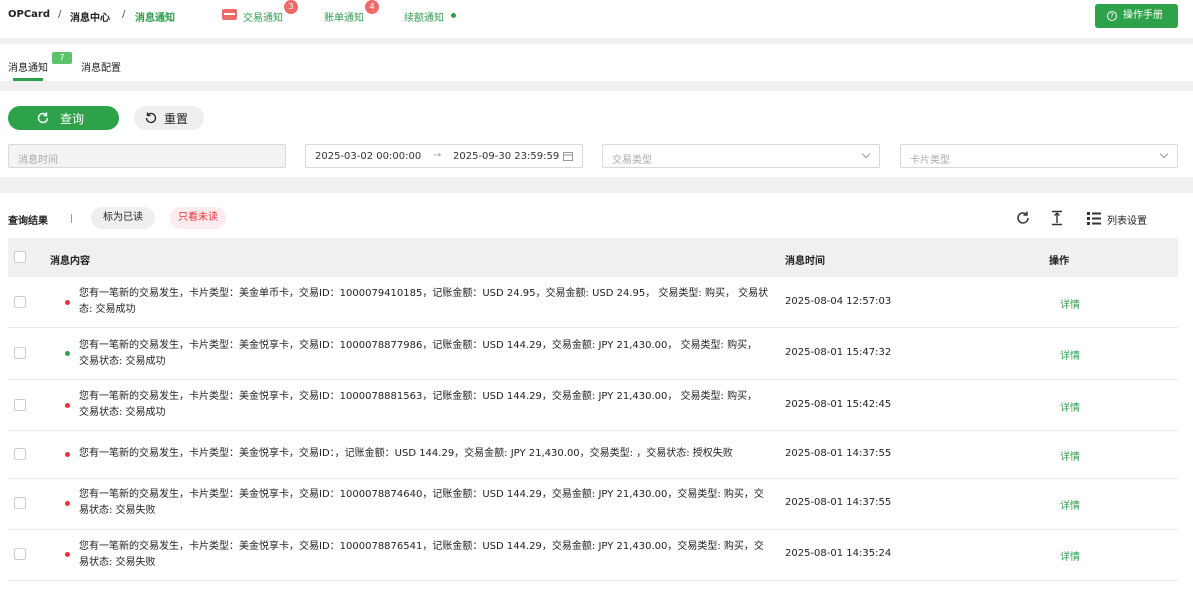  What do you see at coordinates (70, 261) in the screenshot?
I see `column-header-content: 消息内容` at bounding box center [70, 261].